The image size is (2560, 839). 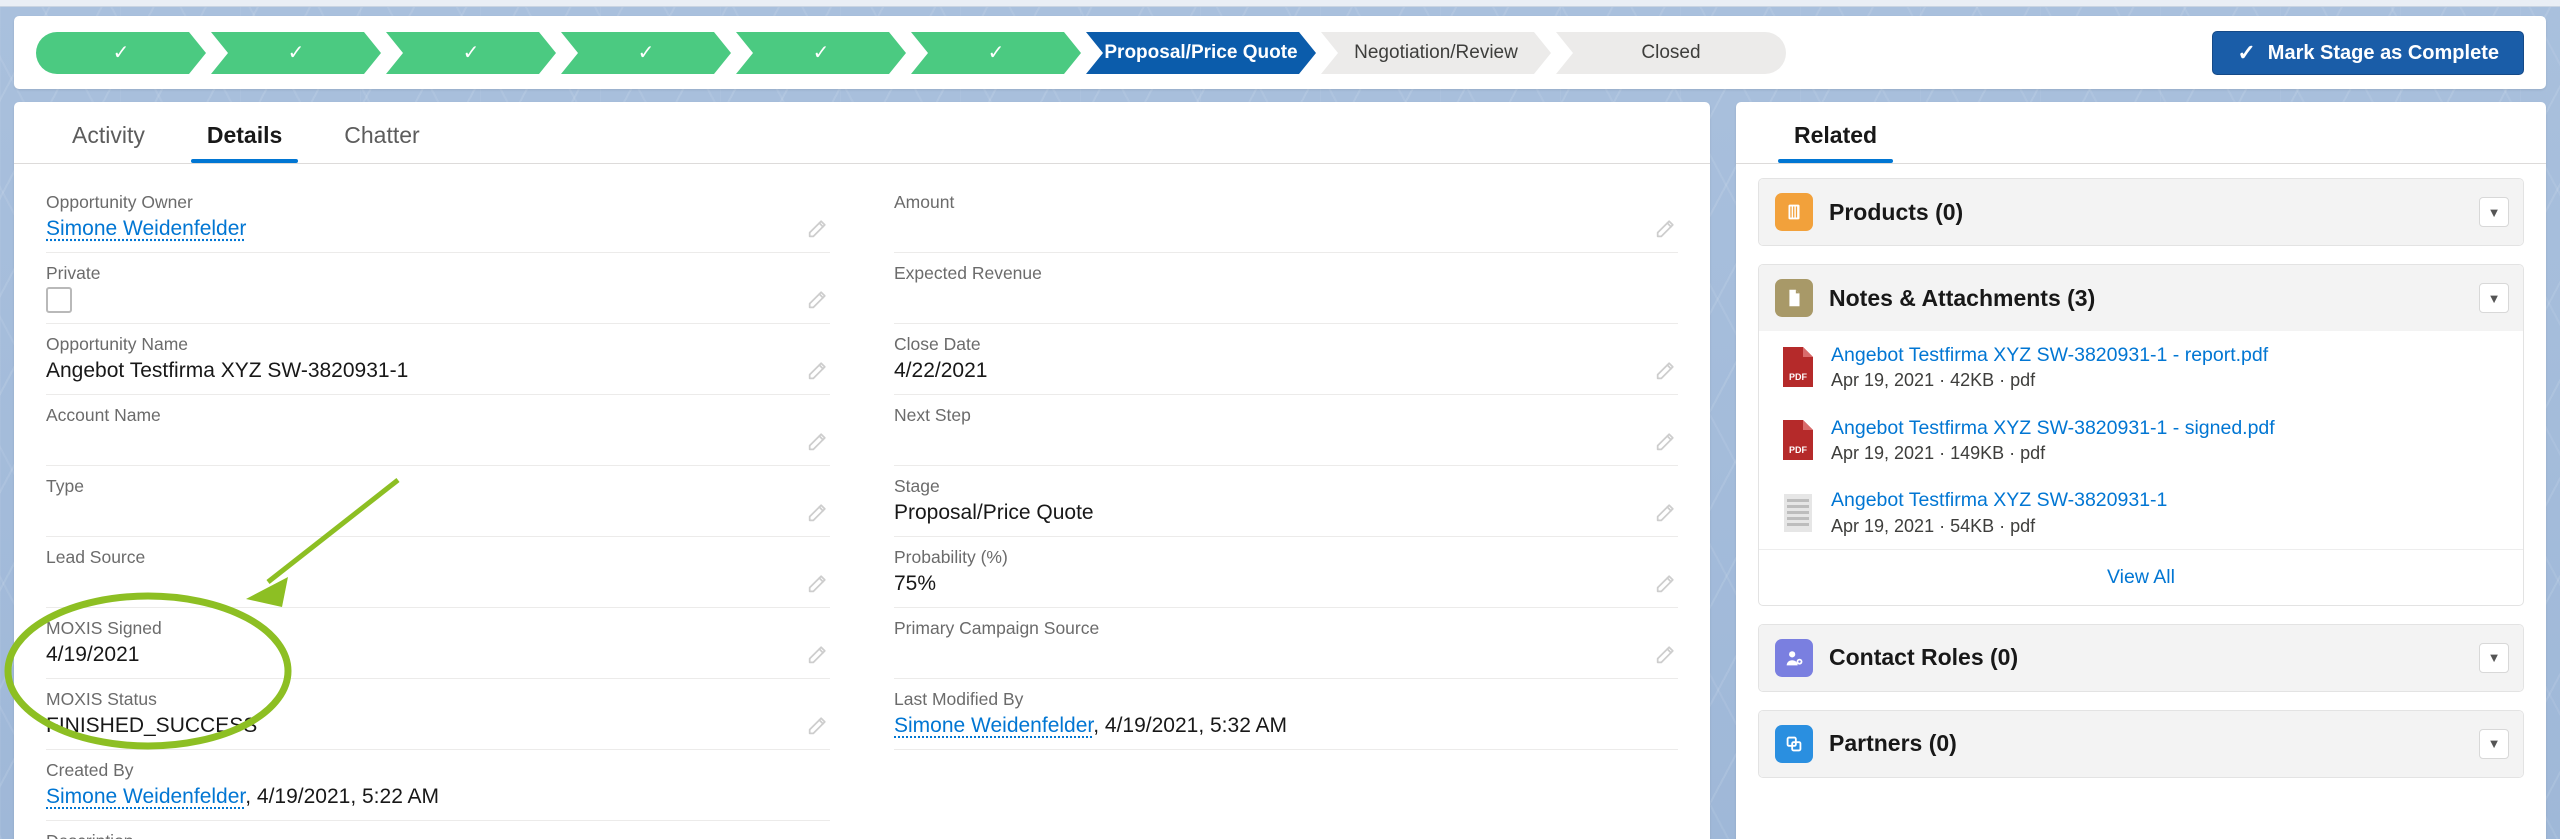 I want to click on related-tab-strip: Related, so click(x=2141, y=133).